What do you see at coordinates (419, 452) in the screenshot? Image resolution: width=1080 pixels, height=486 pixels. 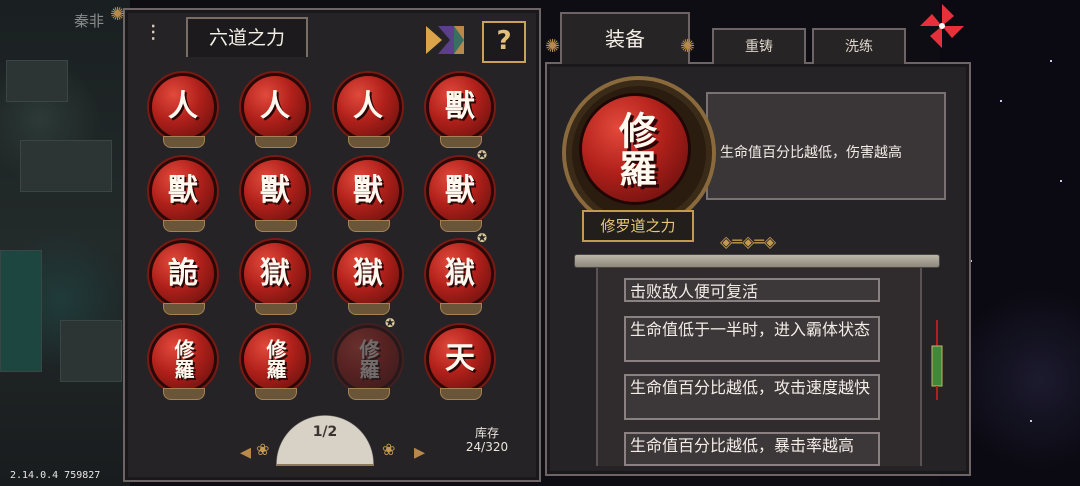 I see `arrow-right-icon: ▸` at bounding box center [419, 452].